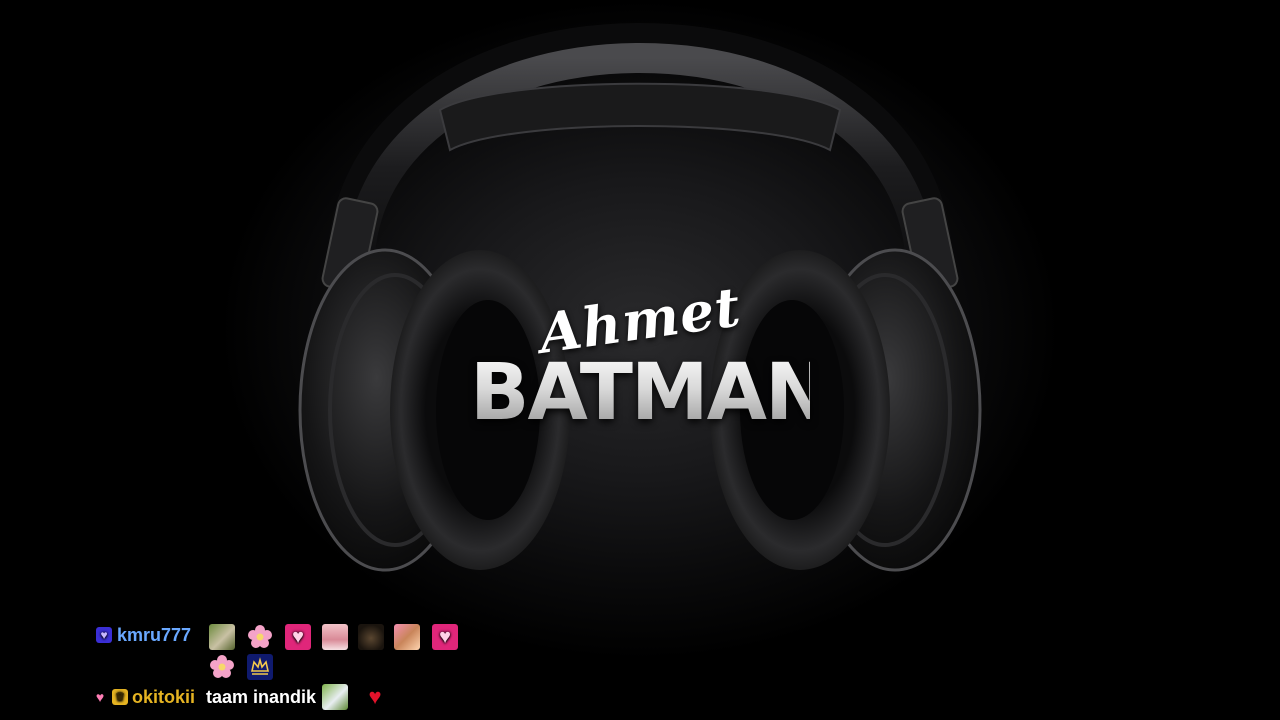 The width and height of the screenshot is (1280, 720). What do you see at coordinates (407, 637) in the screenshot?
I see `fox-emote` at bounding box center [407, 637].